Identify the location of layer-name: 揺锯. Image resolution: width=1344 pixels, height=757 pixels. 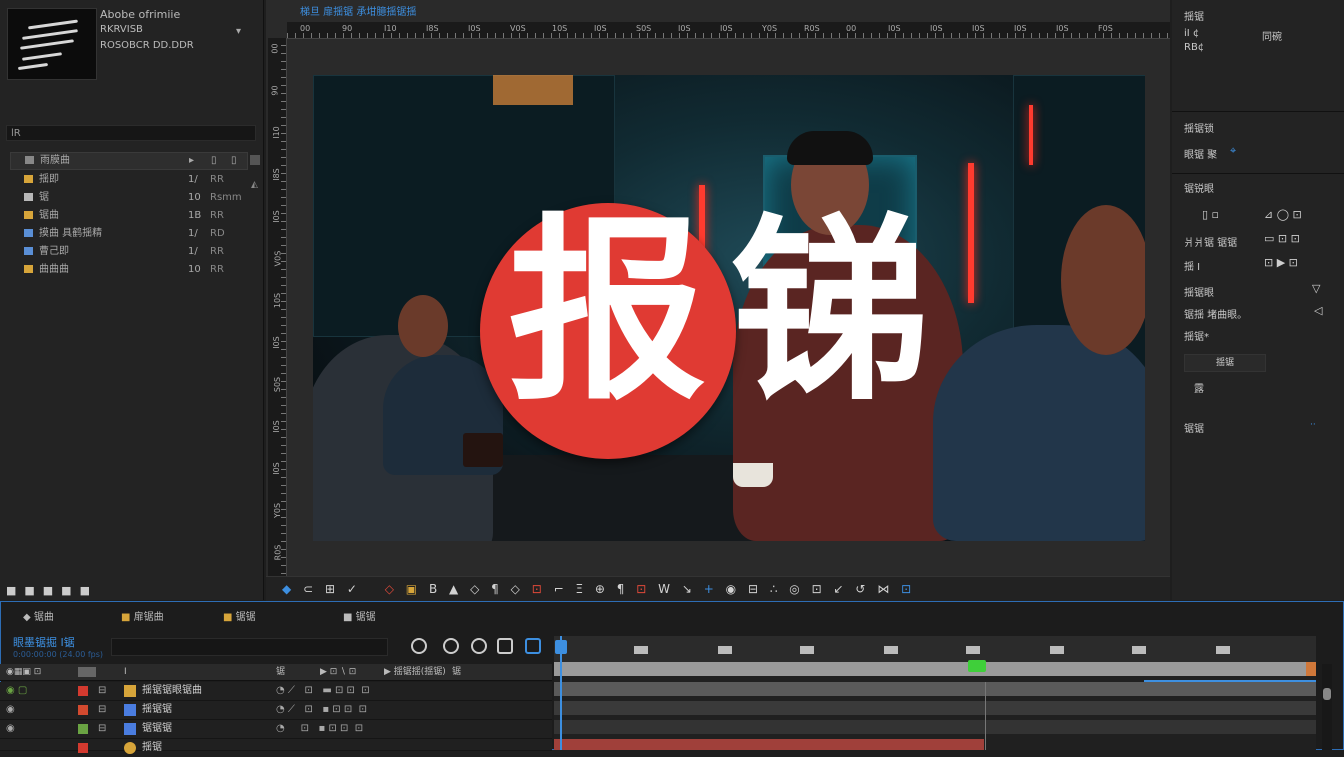
(152, 748).